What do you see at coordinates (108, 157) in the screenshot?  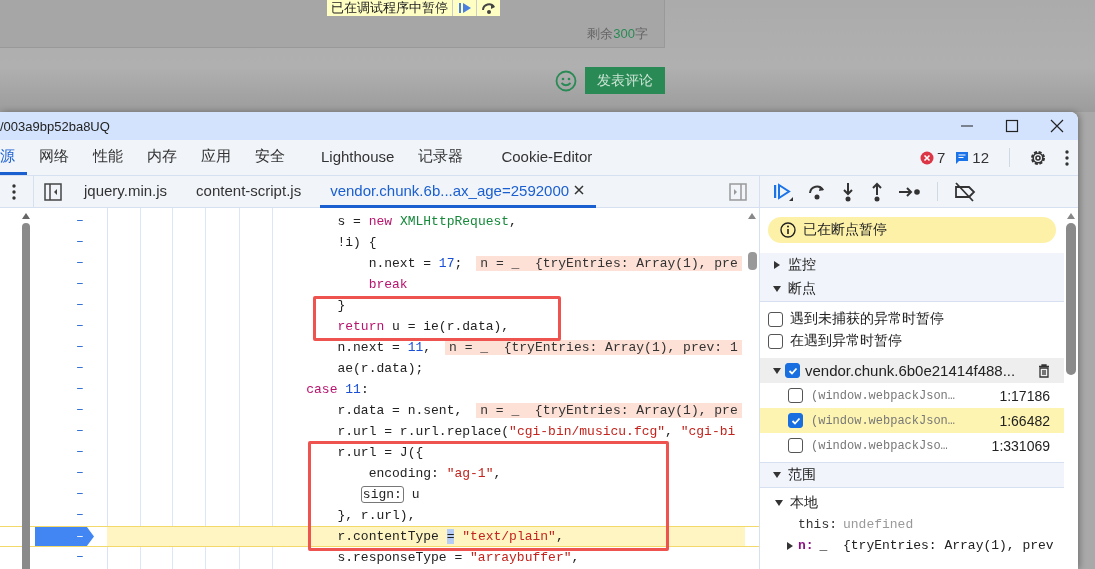 I see `panel-tab: 性能` at bounding box center [108, 157].